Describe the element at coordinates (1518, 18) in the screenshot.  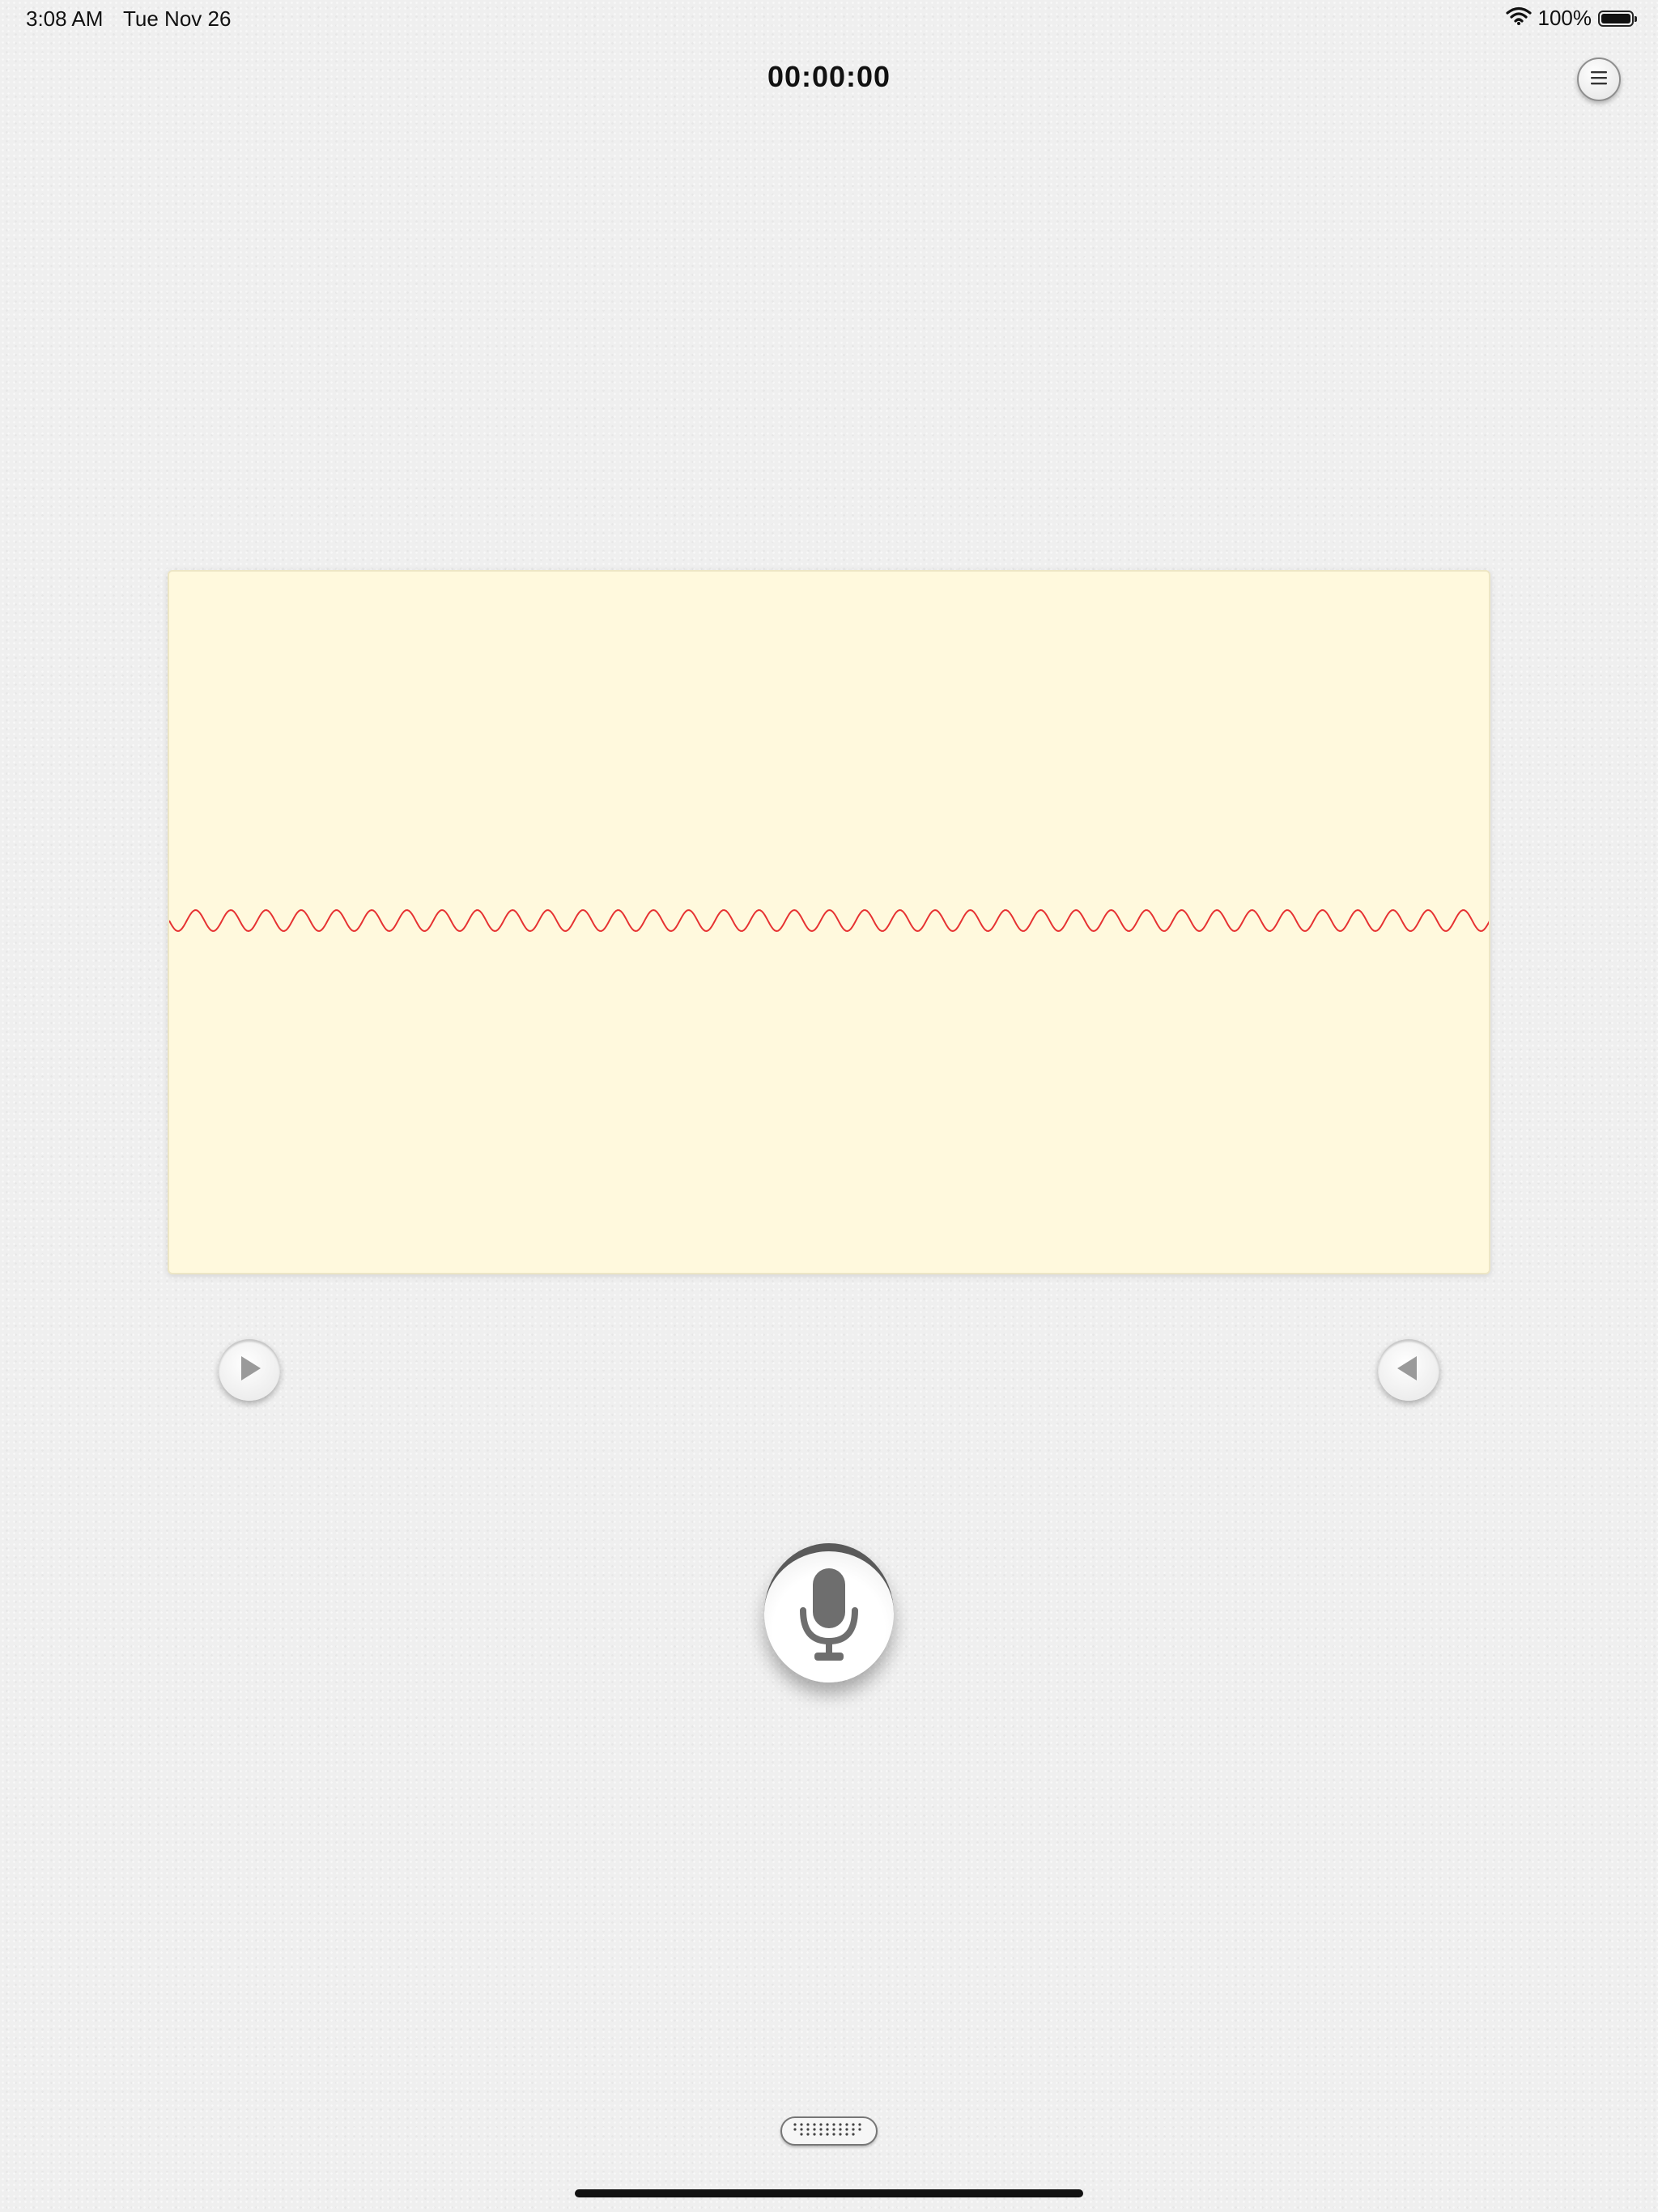
I see `wifi-icon` at that location.